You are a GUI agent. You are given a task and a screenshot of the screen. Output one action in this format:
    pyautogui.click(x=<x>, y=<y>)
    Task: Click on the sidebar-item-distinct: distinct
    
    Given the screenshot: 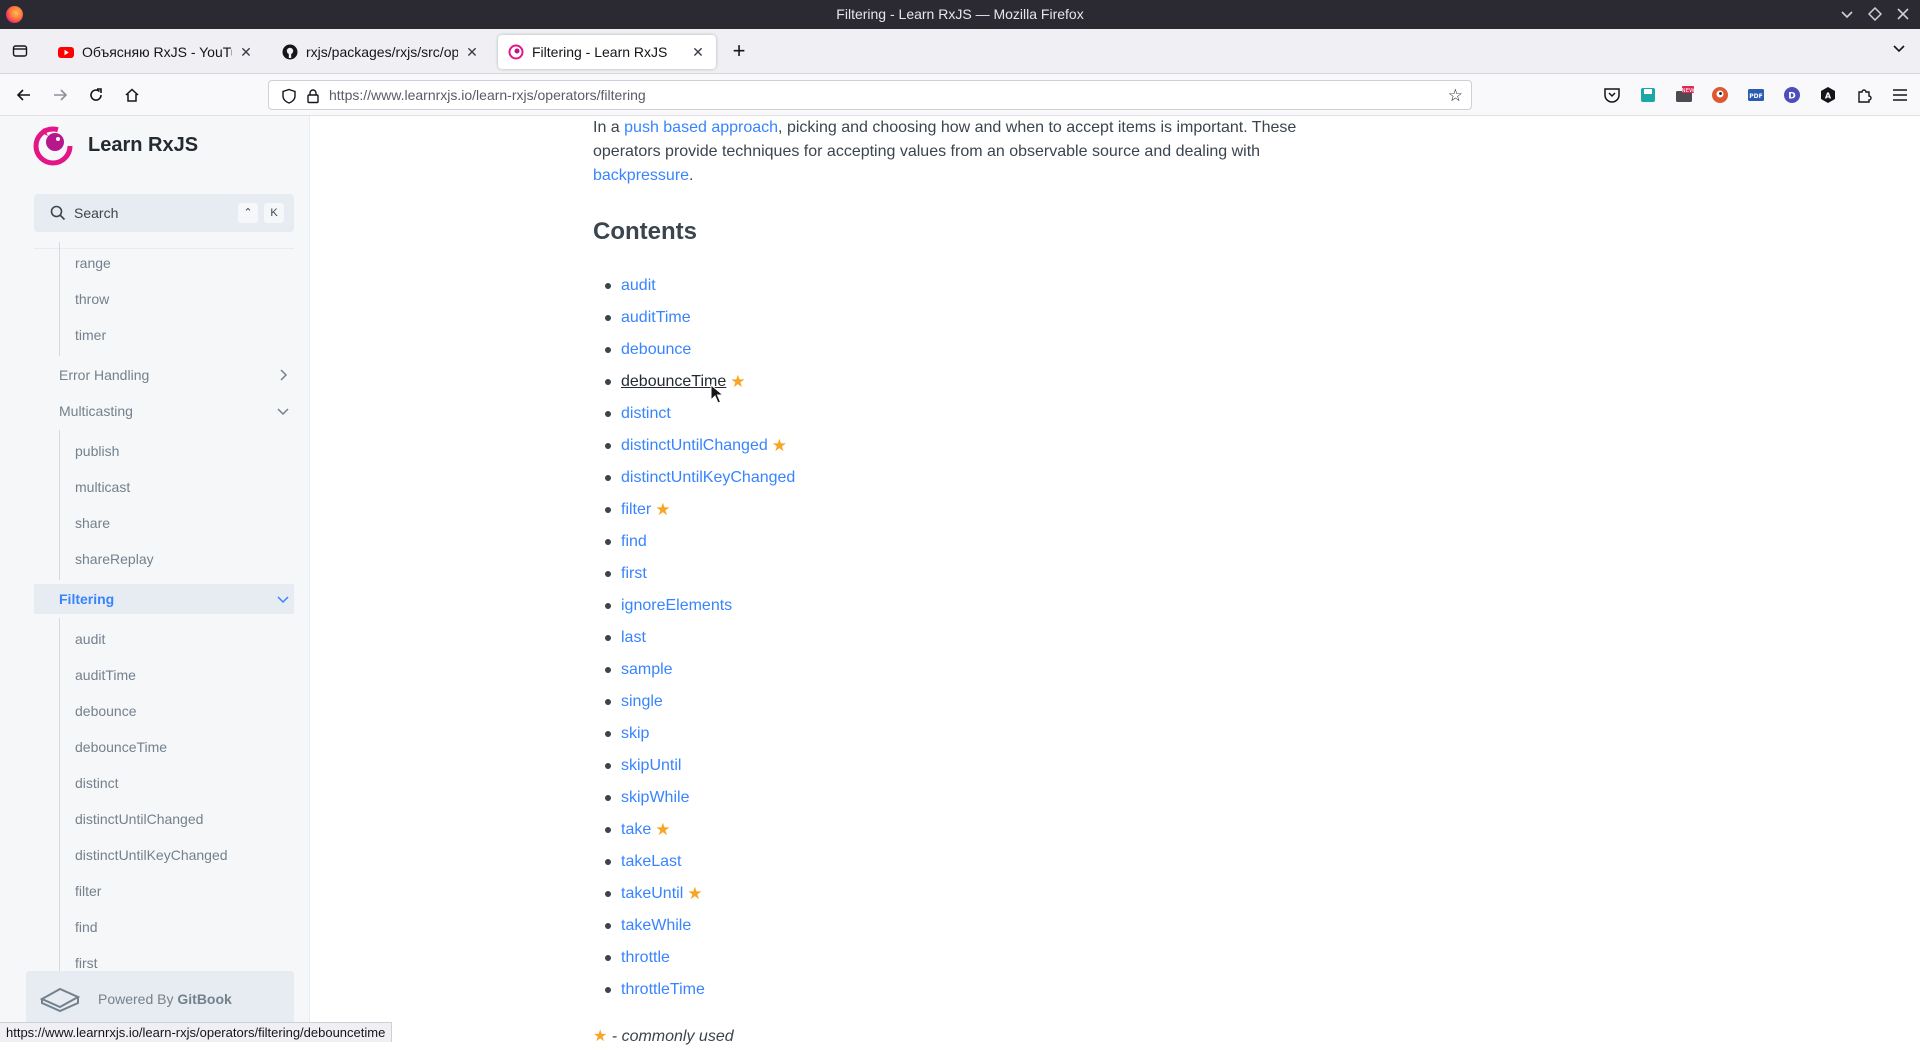 What is the action you would take?
    pyautogui.click(x=164, y=783)
    